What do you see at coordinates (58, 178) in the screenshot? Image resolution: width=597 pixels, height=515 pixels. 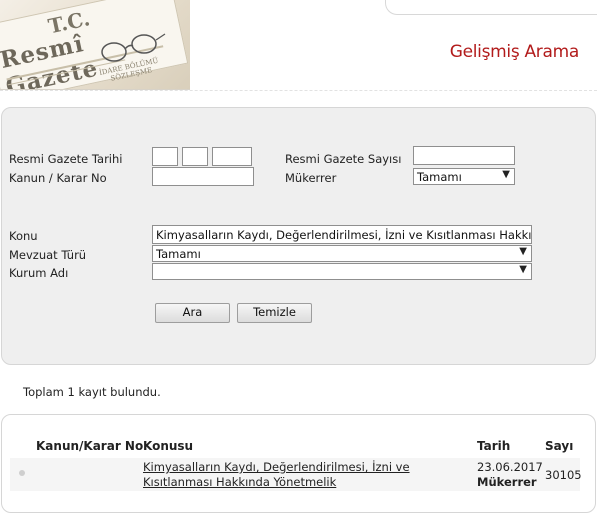 I see `kanun-karar-no-label: Kanun / Karar No` at bounding box center [58, 178].